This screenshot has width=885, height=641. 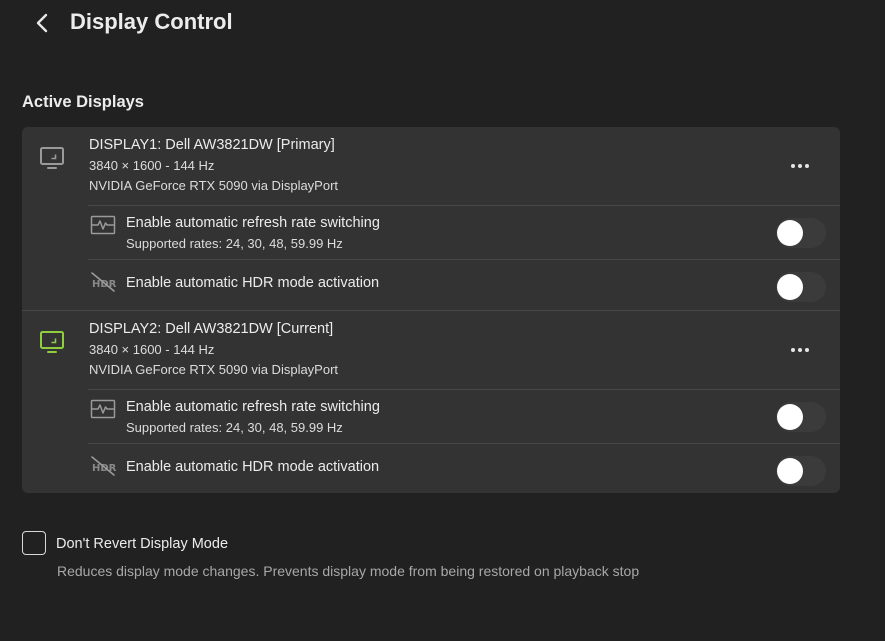 What do you see at coordinates (34, 543) in the screenshot?
I see `dont-revert-checkbox` at bounding box center [34, 543].